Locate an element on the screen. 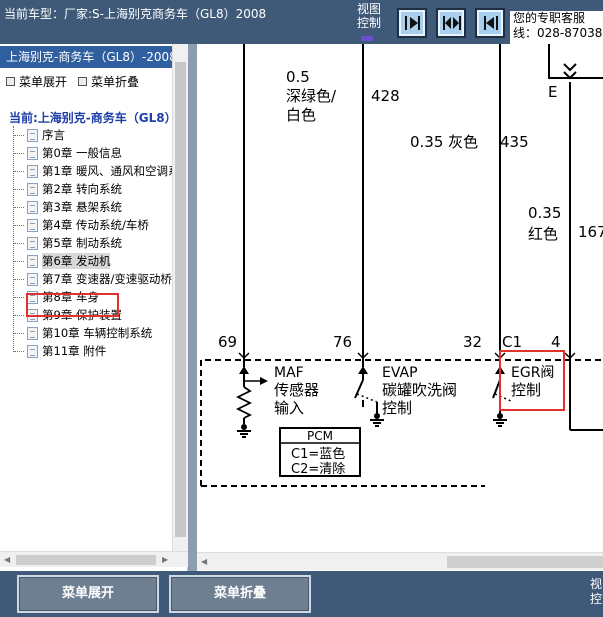 Image resolution: width=603 pixels, height=617 pixels. tree-item: 第0章 一般信息 is located at coordinates (101, 153).